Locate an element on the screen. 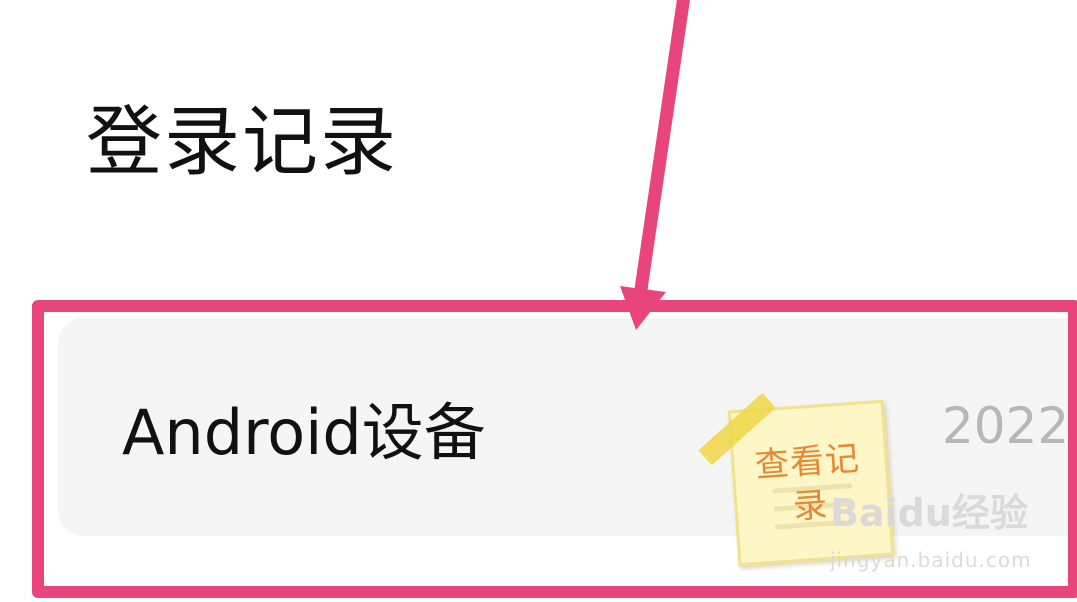 The width and height of the screenshot is (1077, 602). record-date: 2022 is located at coordinates (1006, 426).